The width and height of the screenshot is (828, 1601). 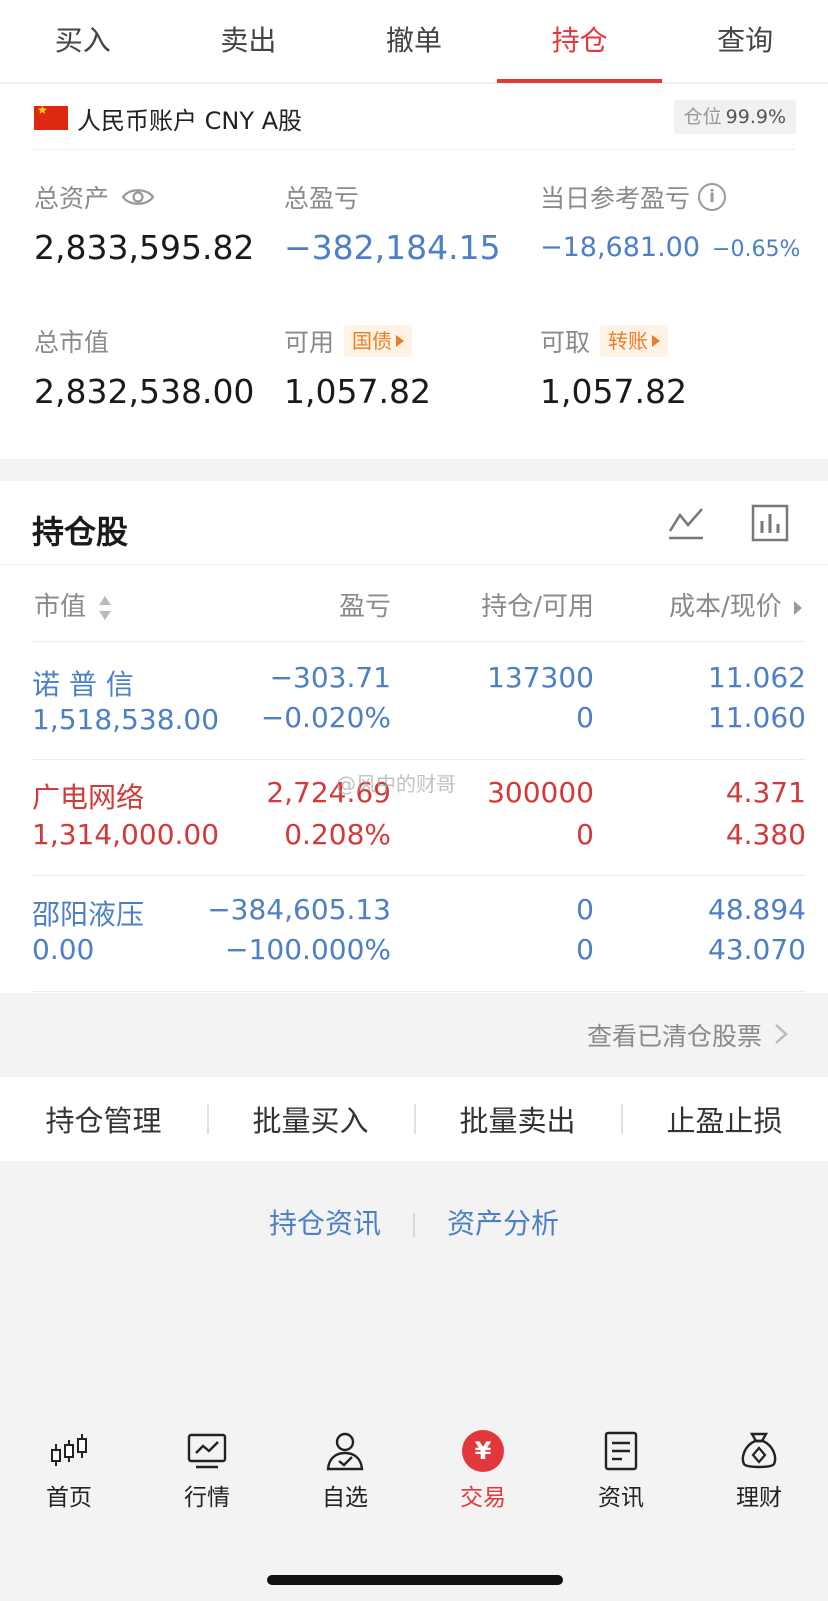 What do you see at coordinates (396, 784) in the screenshot?
I see `watermark-text: @风中的财哥` at bounding box center [396, 784].